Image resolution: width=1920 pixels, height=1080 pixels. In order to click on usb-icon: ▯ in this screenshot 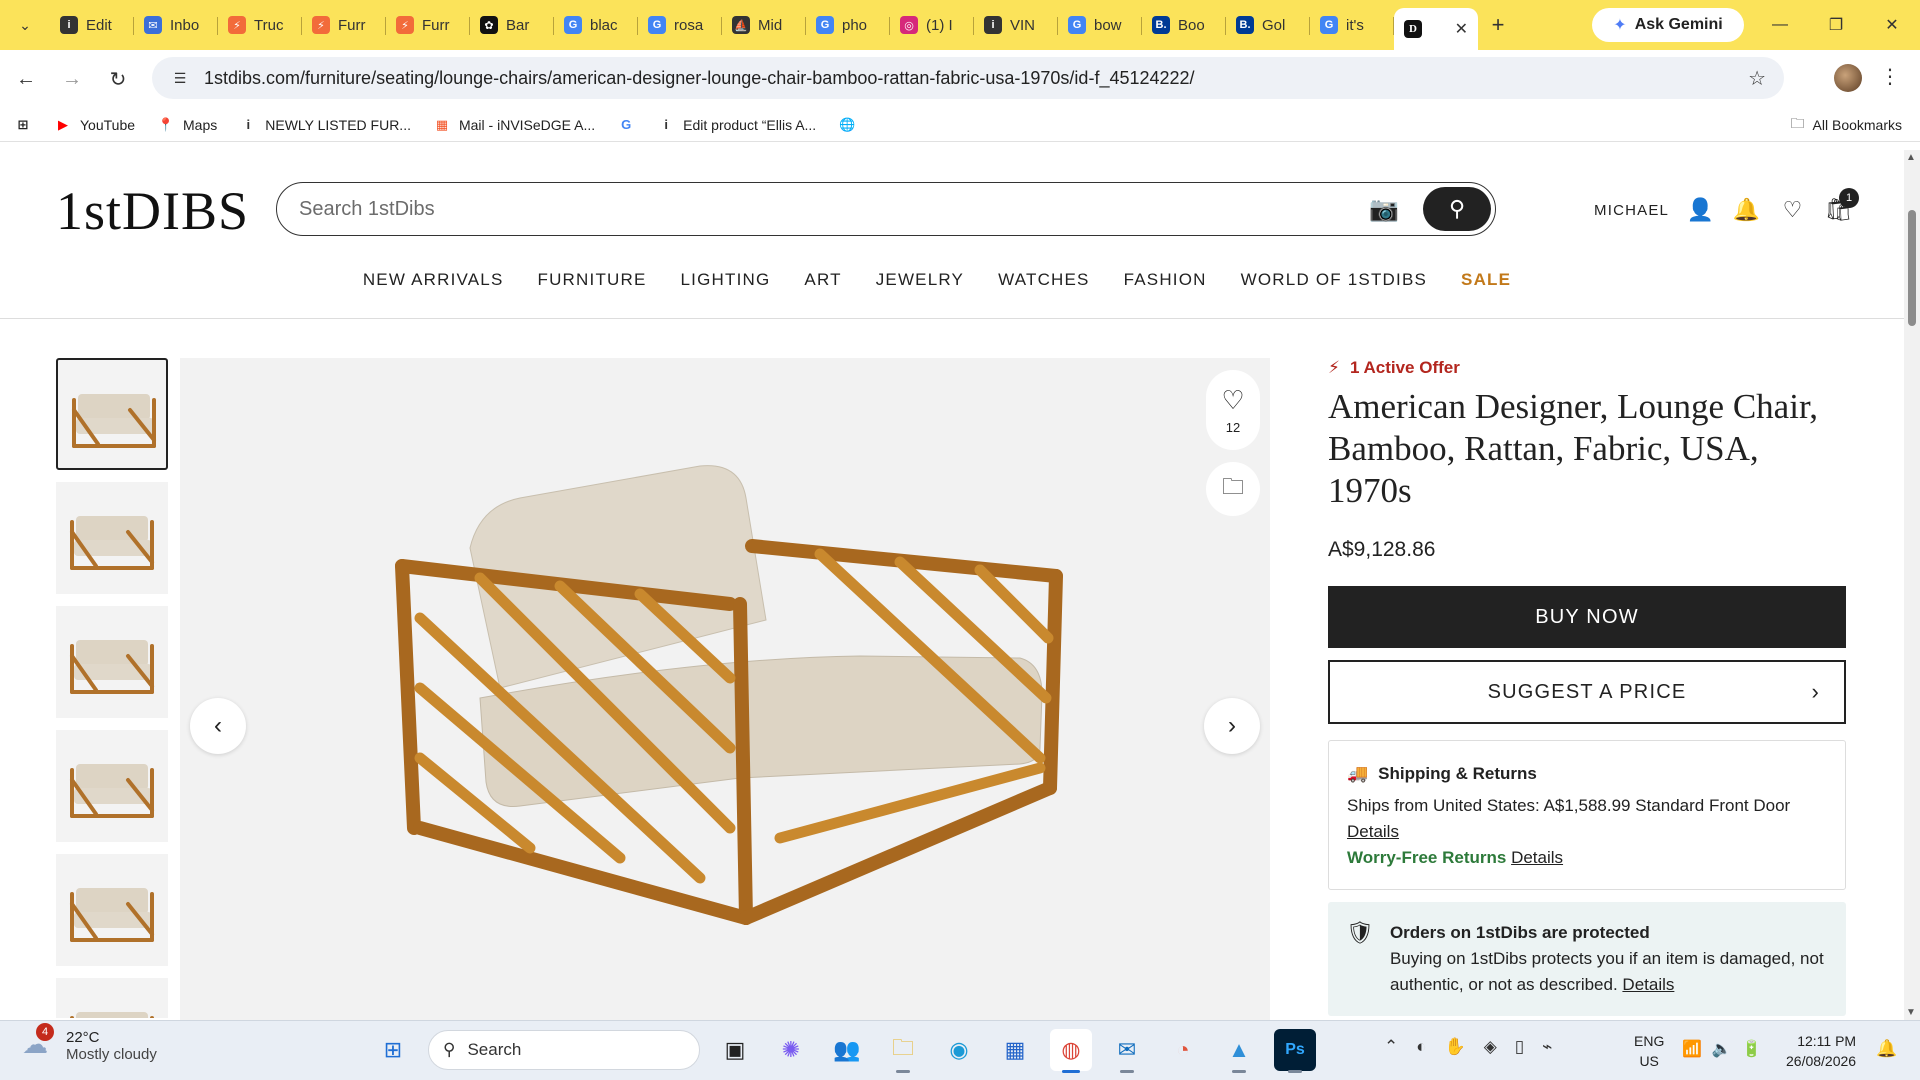, I will do `click(1519, 1047)`.